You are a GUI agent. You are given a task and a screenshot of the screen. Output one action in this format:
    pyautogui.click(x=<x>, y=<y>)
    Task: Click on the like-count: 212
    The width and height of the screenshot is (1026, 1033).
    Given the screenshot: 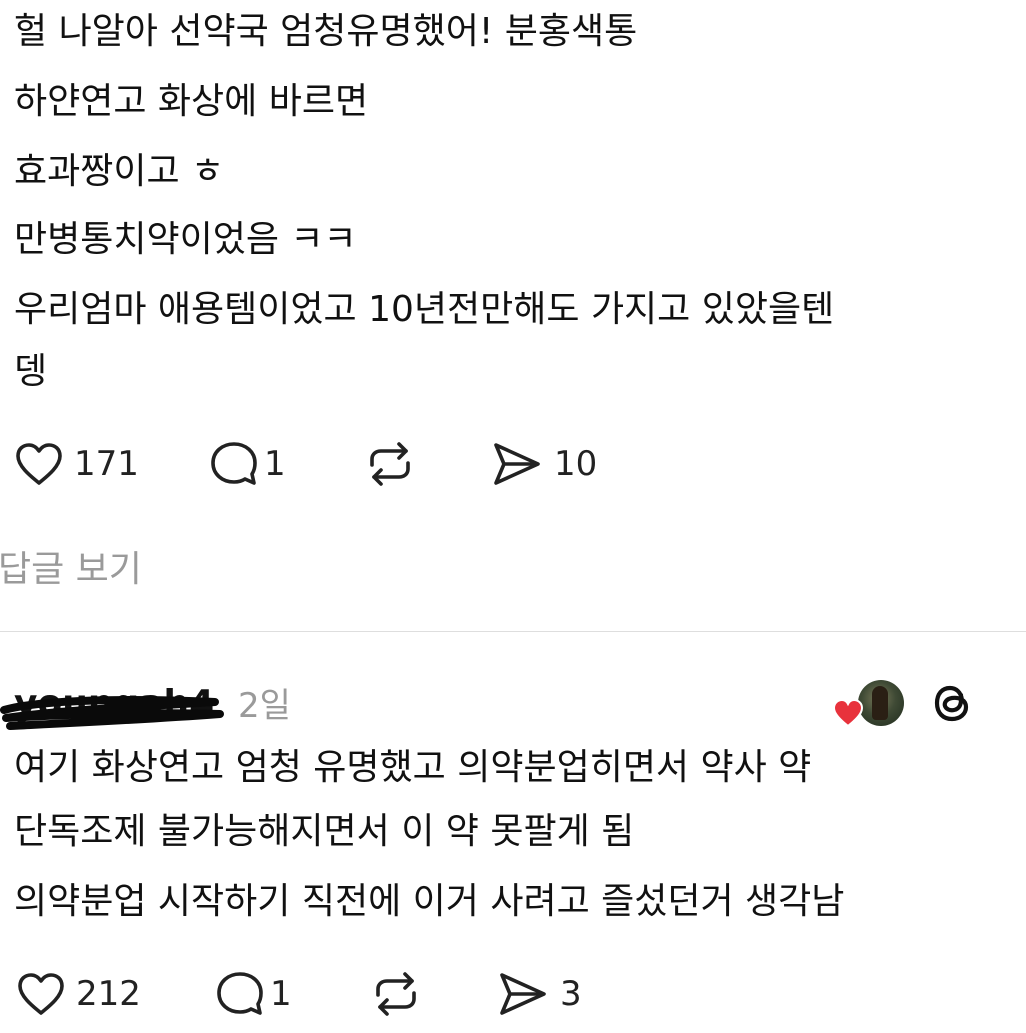 What is the action you would take?
    pyautogui.click(x=108, y=994)
    